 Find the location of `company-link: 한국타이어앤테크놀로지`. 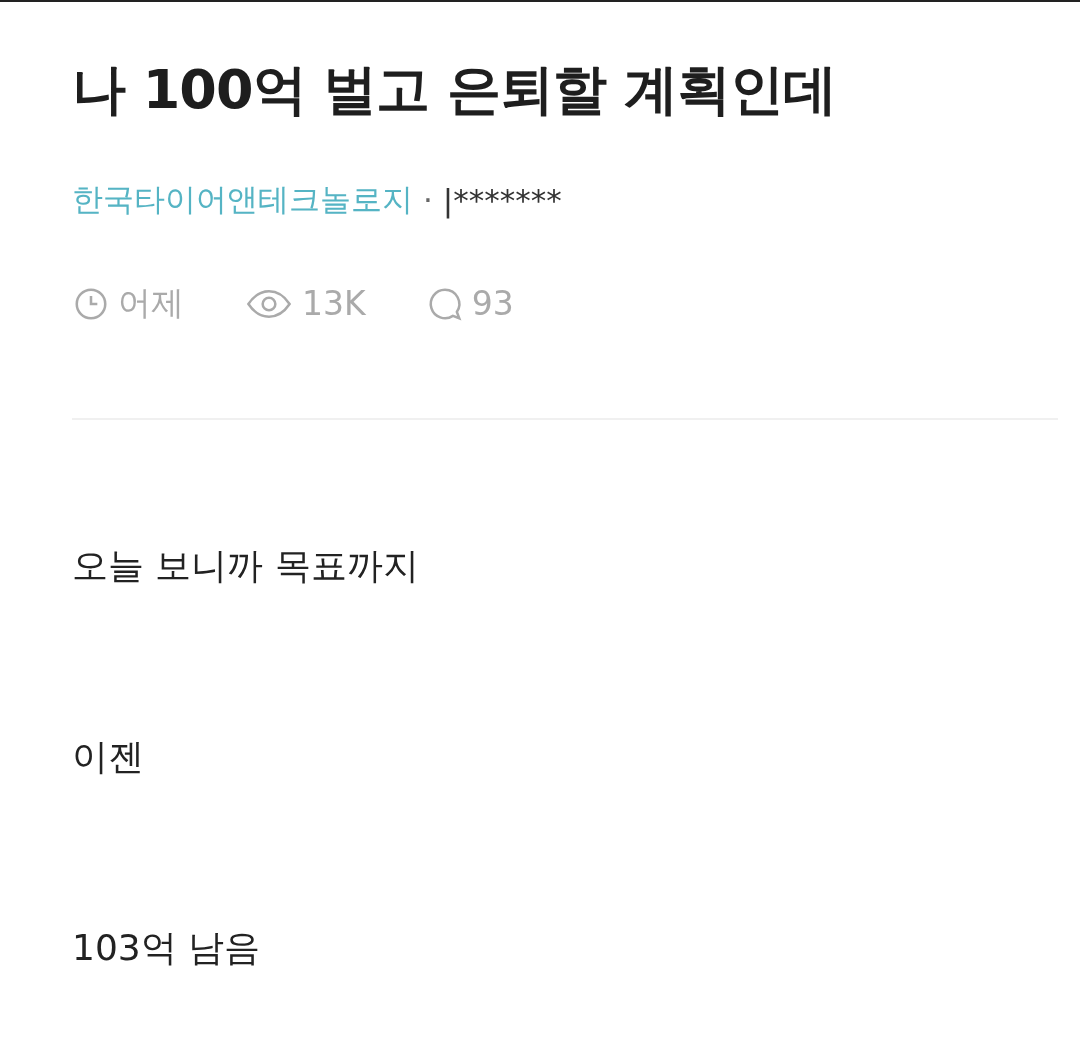

company-link: 한국타이어앤테크놀로지 is located at coordinates (242, 200).